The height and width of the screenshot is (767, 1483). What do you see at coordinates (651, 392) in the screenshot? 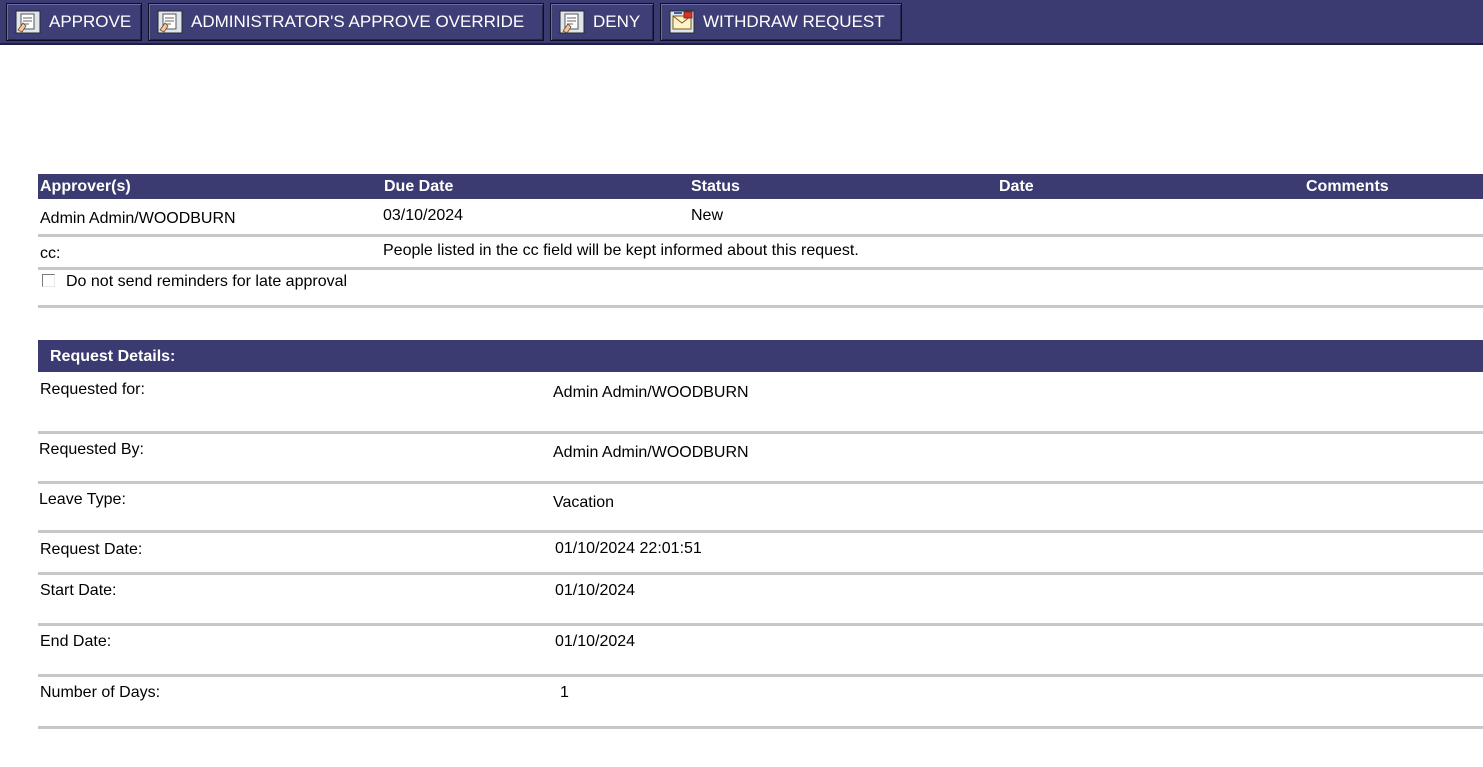
I see `detail-value-requested-for: Admin Admin/WOODBURN` at bounding box center [651, 392].